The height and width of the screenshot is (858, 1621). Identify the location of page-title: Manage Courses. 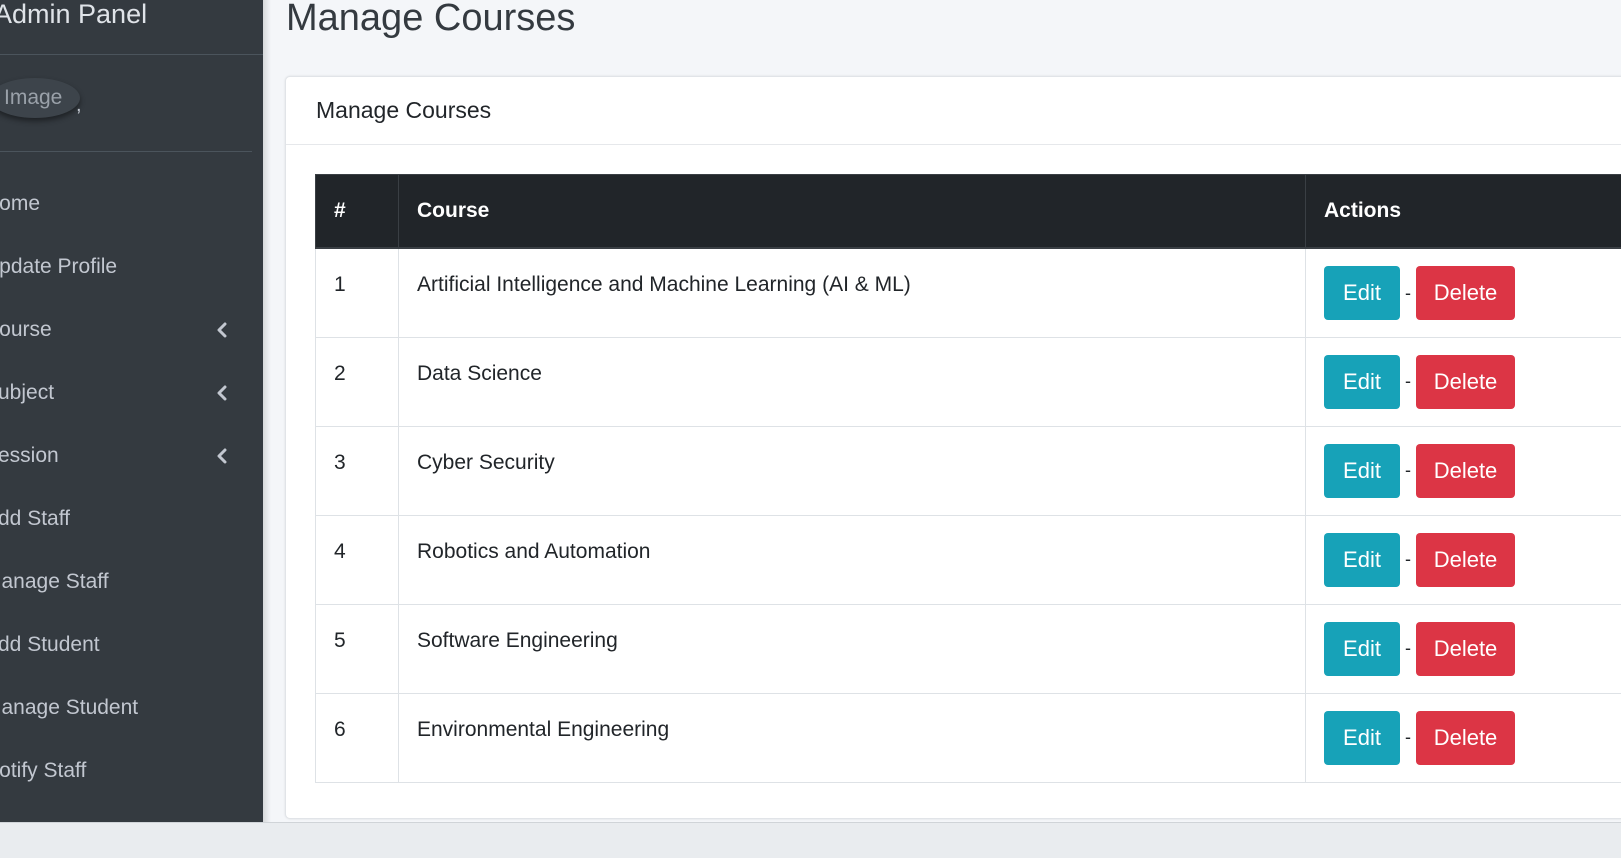
(430, 20).